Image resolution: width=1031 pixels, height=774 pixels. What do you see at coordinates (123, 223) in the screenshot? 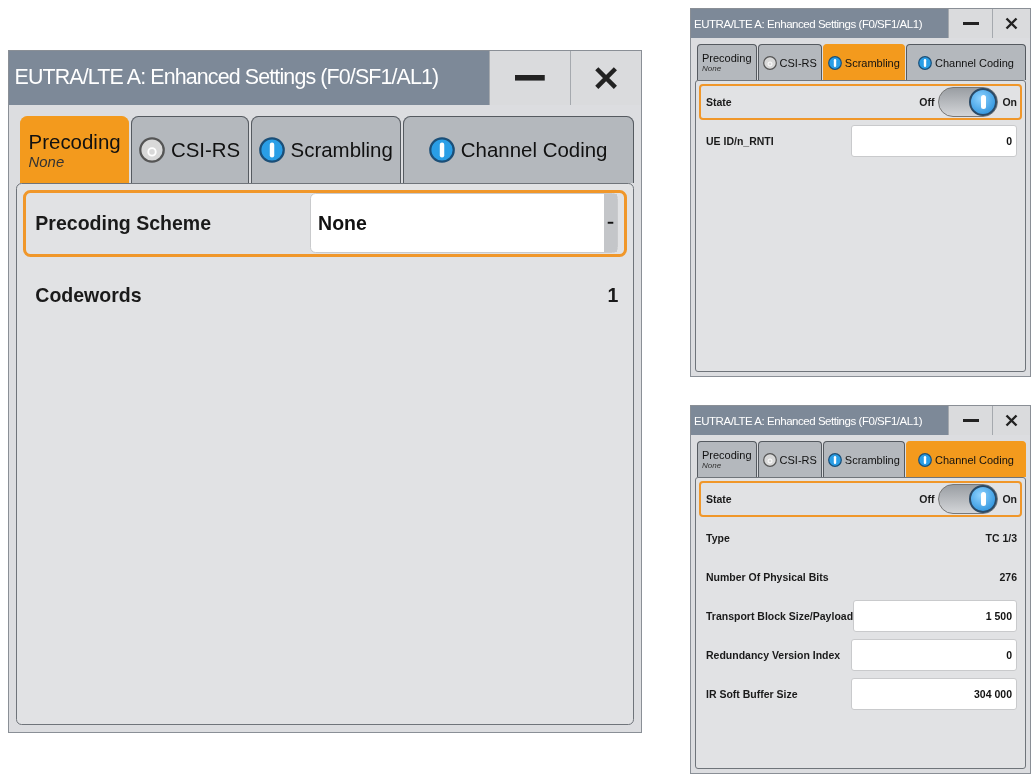
I see `field-label: Precoding Scheme` at bounding box center [123, 223].